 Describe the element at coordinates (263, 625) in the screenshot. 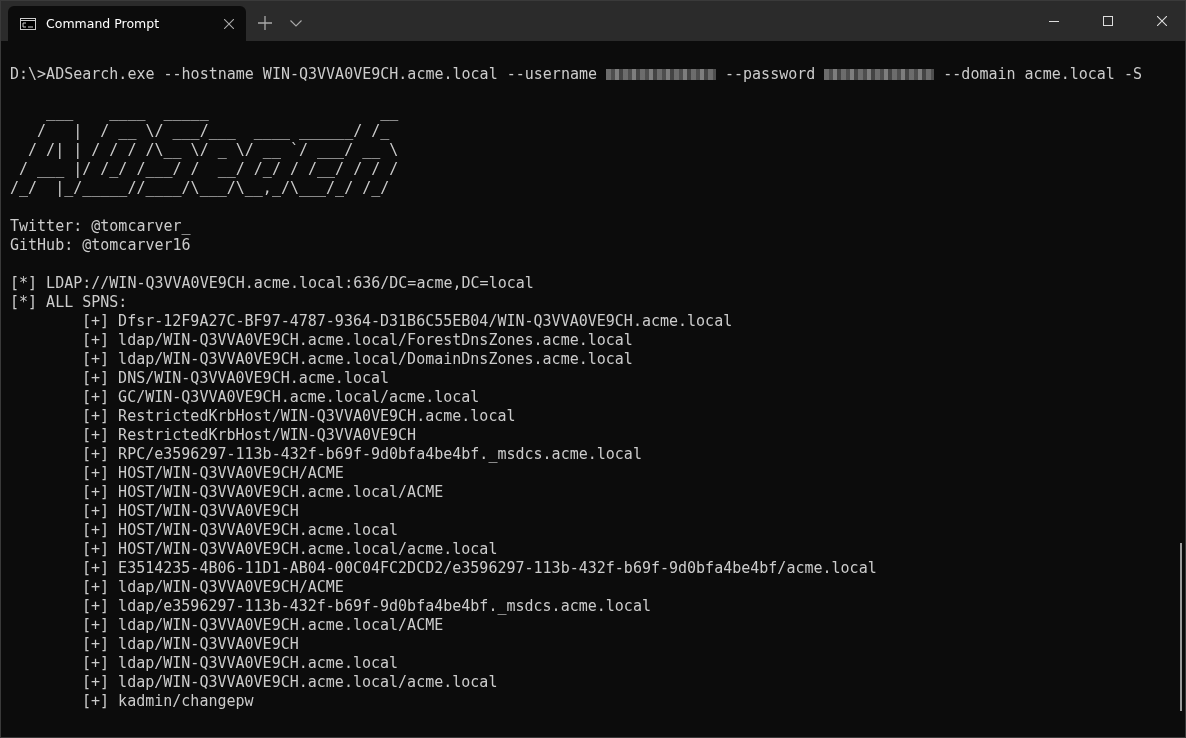

I see `spn-entry: [+] ldap/WIN-Q3VVA0VE9CH.acme.local/ACME` at that location.